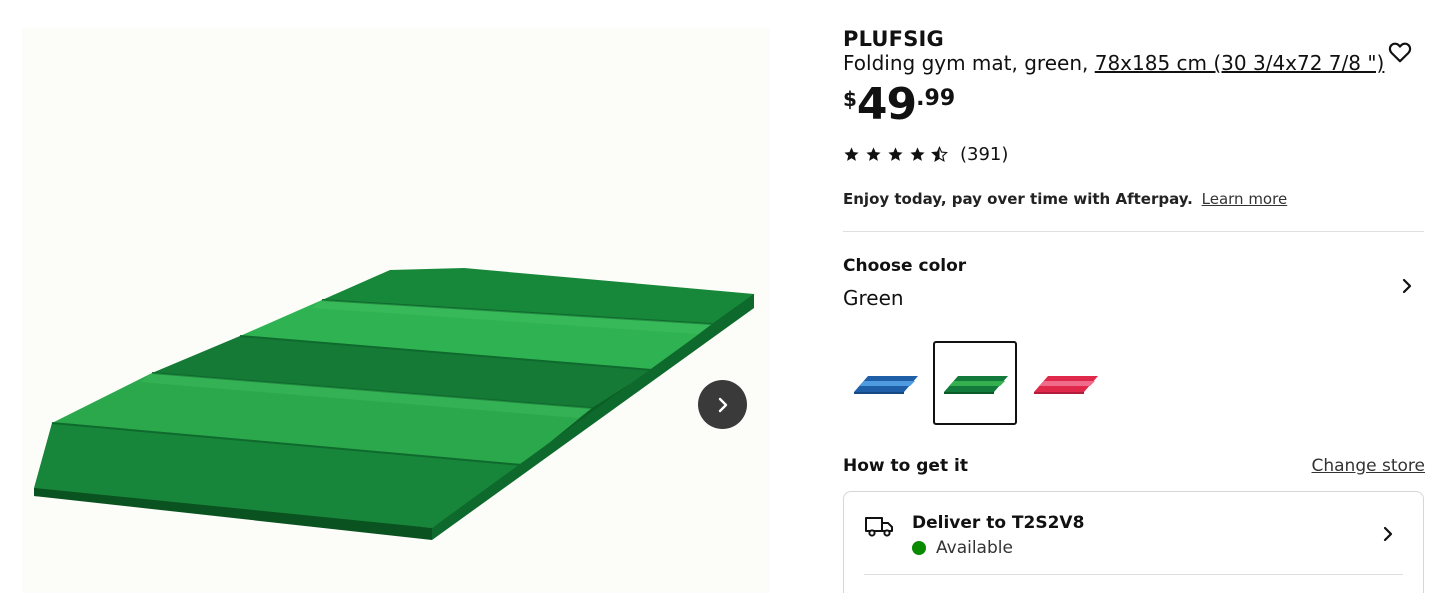 The height and width of the screenshot is (593, 1445). I want to click on heart-icon, so click(1400, 52).